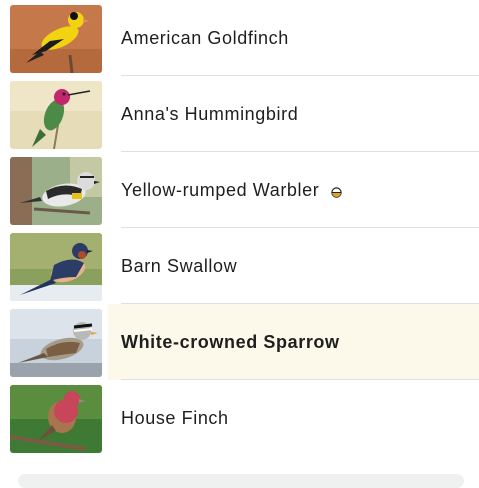 The image size is (479, 488). Describe the element at coordinates (56, 419) in the screenshot. I see `house-finch-photo` at that location.